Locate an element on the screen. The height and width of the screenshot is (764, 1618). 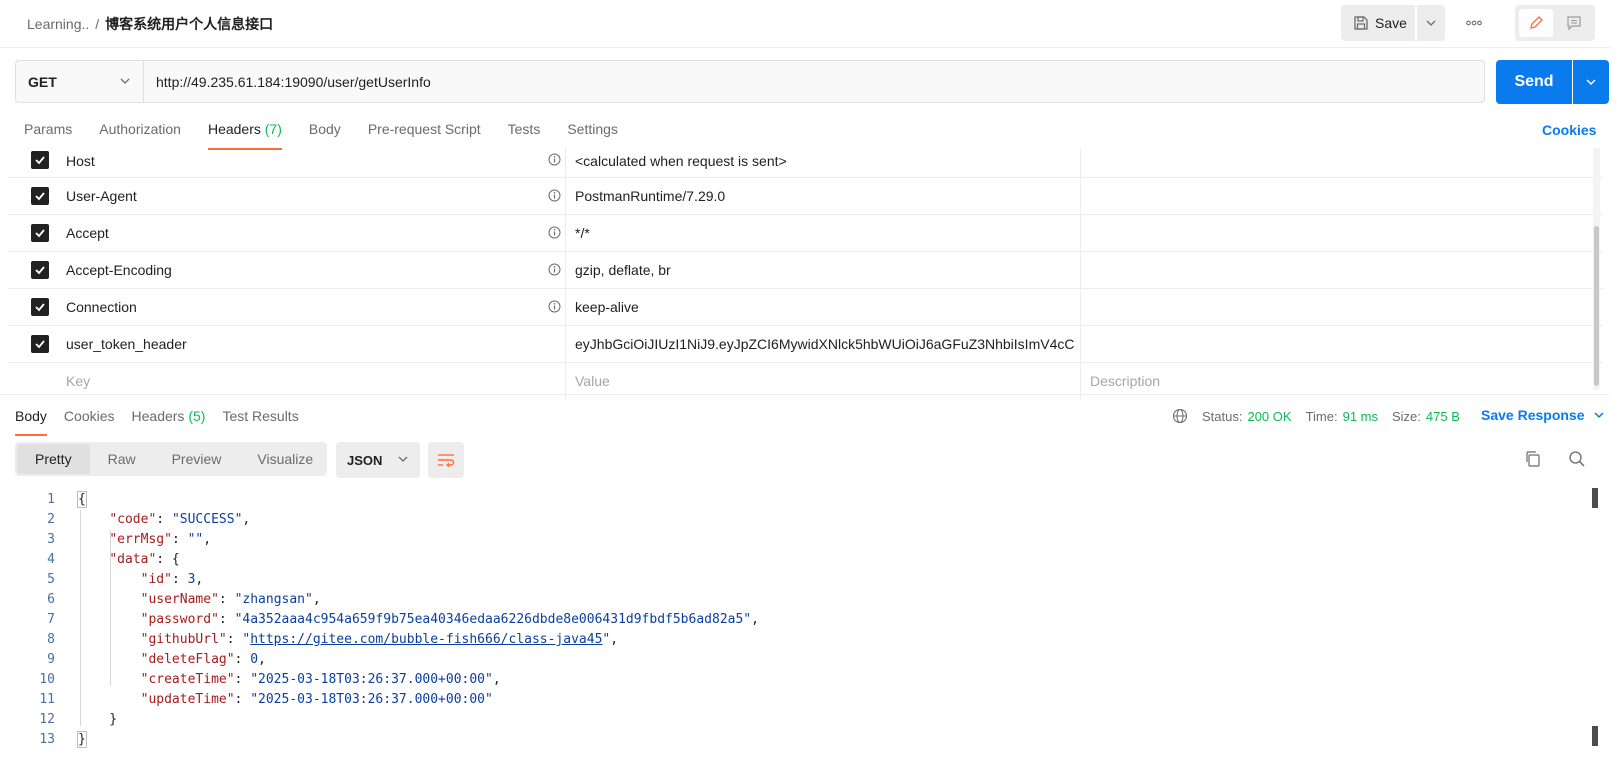
save-button: Save is located at coordinates (1378, 23).